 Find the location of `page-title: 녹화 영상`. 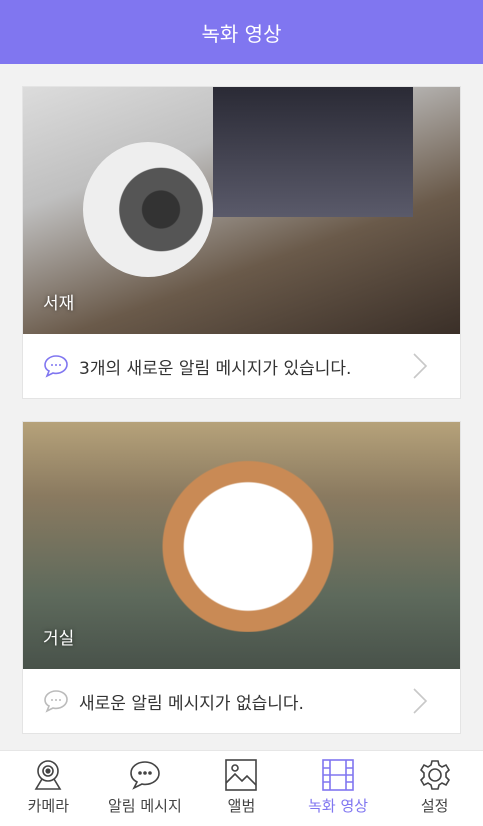

page-title: 녹화 영상 is located at coordinates (241, 33).